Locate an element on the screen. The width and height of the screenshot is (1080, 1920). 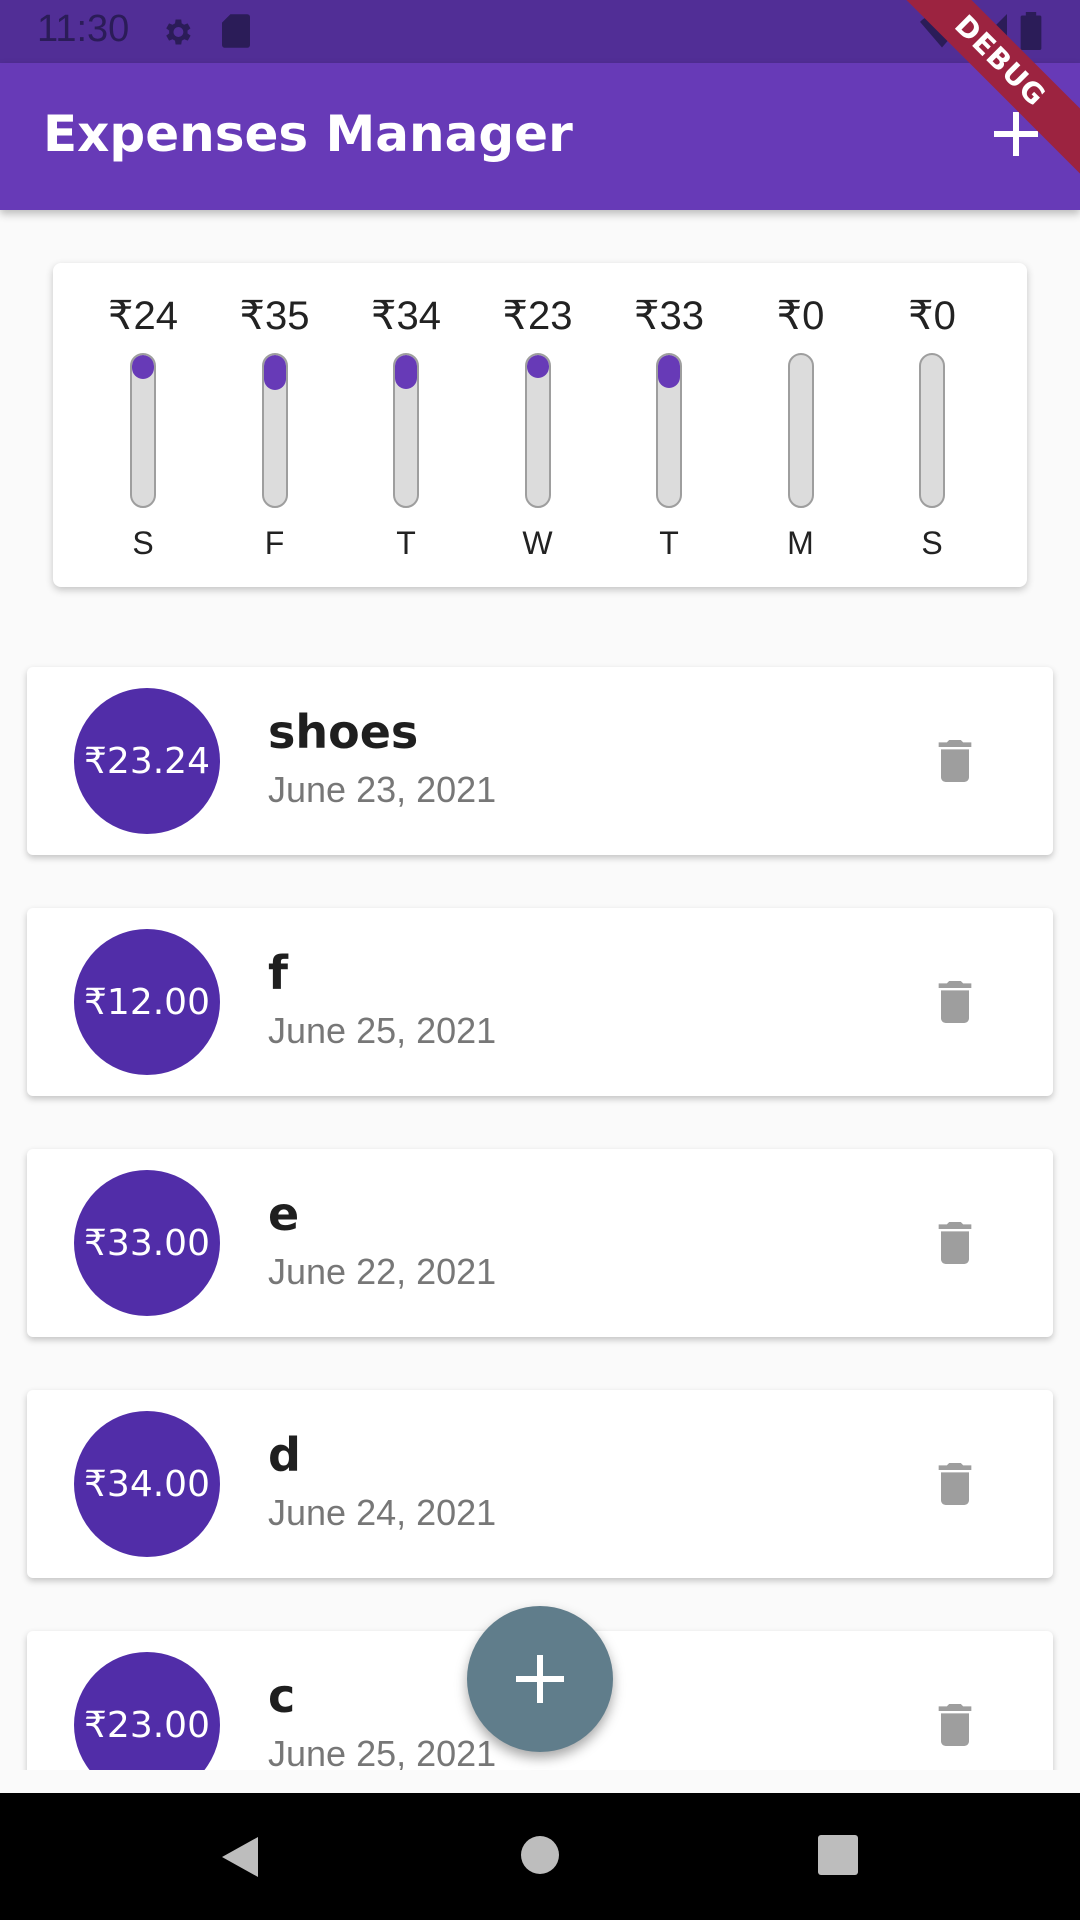
transaction-card: ₹12.00 f June 25, 2021 is located at coordinates (540, 1002).